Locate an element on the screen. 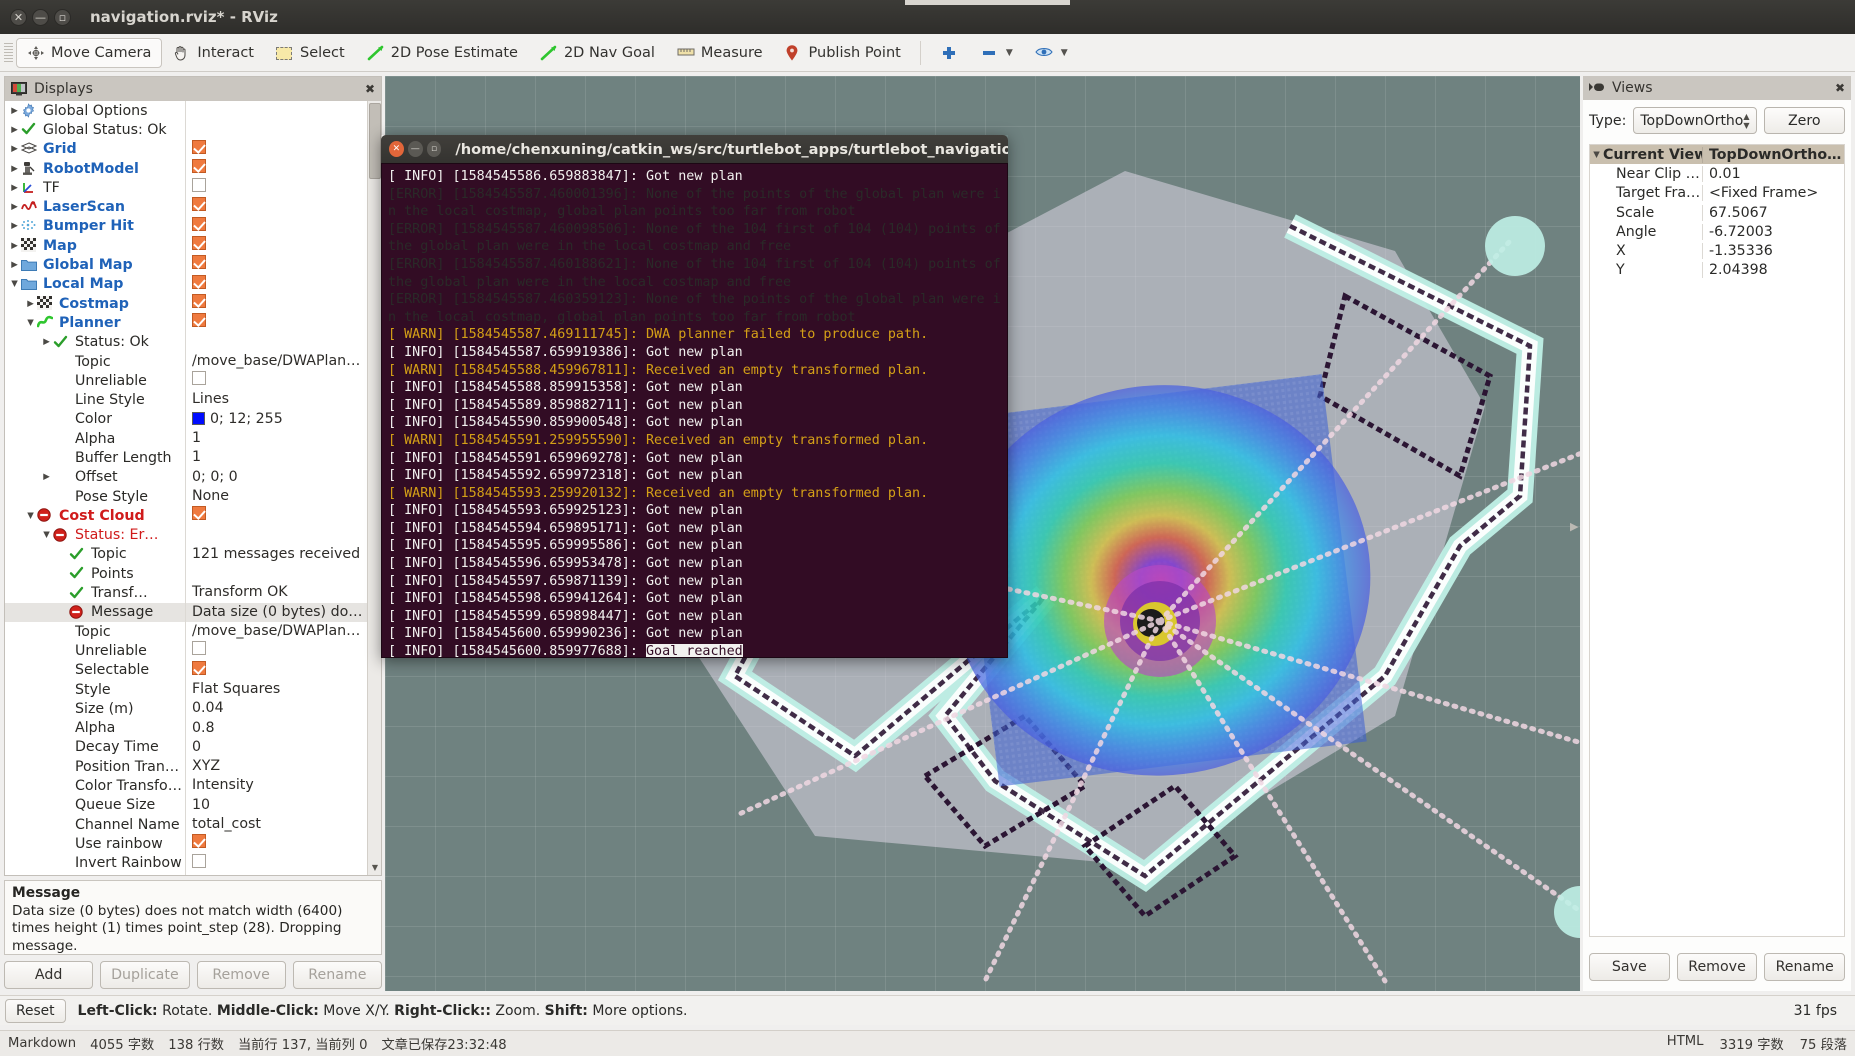 This screenshot has width=1855, height=1056. display-row-bumper-hit: ▶ Bumper Hit is located at coordinates (186, 226).